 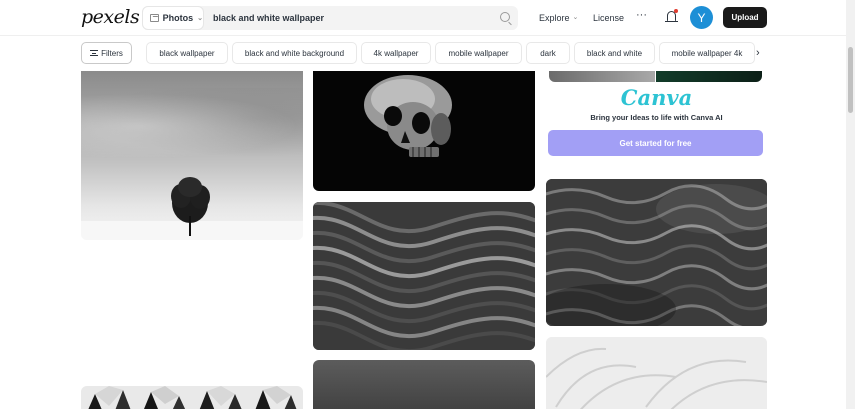 What do you see at coordinates (424, 384) in the screenshot?
I see `photo-dark-sand` at bounding box center [424, 384].